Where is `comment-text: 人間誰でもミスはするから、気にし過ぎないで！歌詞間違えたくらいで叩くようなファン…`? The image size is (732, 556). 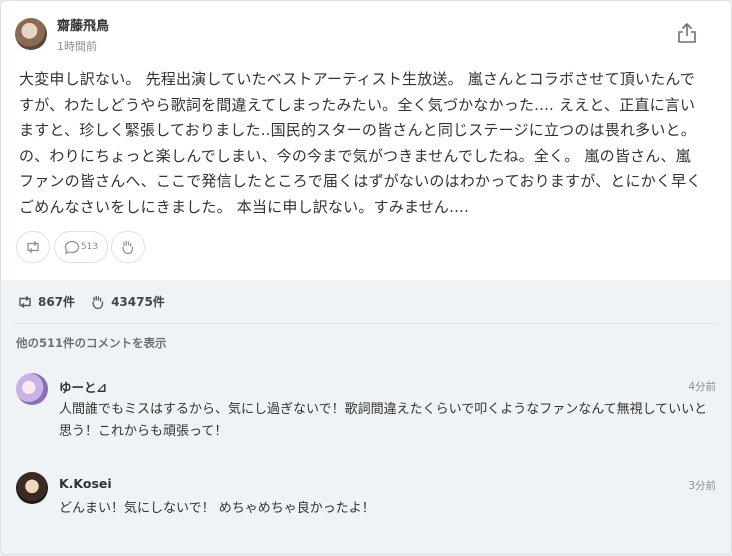
comment-text: 人間誰でもミスはするから、気にし過ぎないで！歌詞間違えたくらいで叩くようなファン… is located at coordinates (383, 420).